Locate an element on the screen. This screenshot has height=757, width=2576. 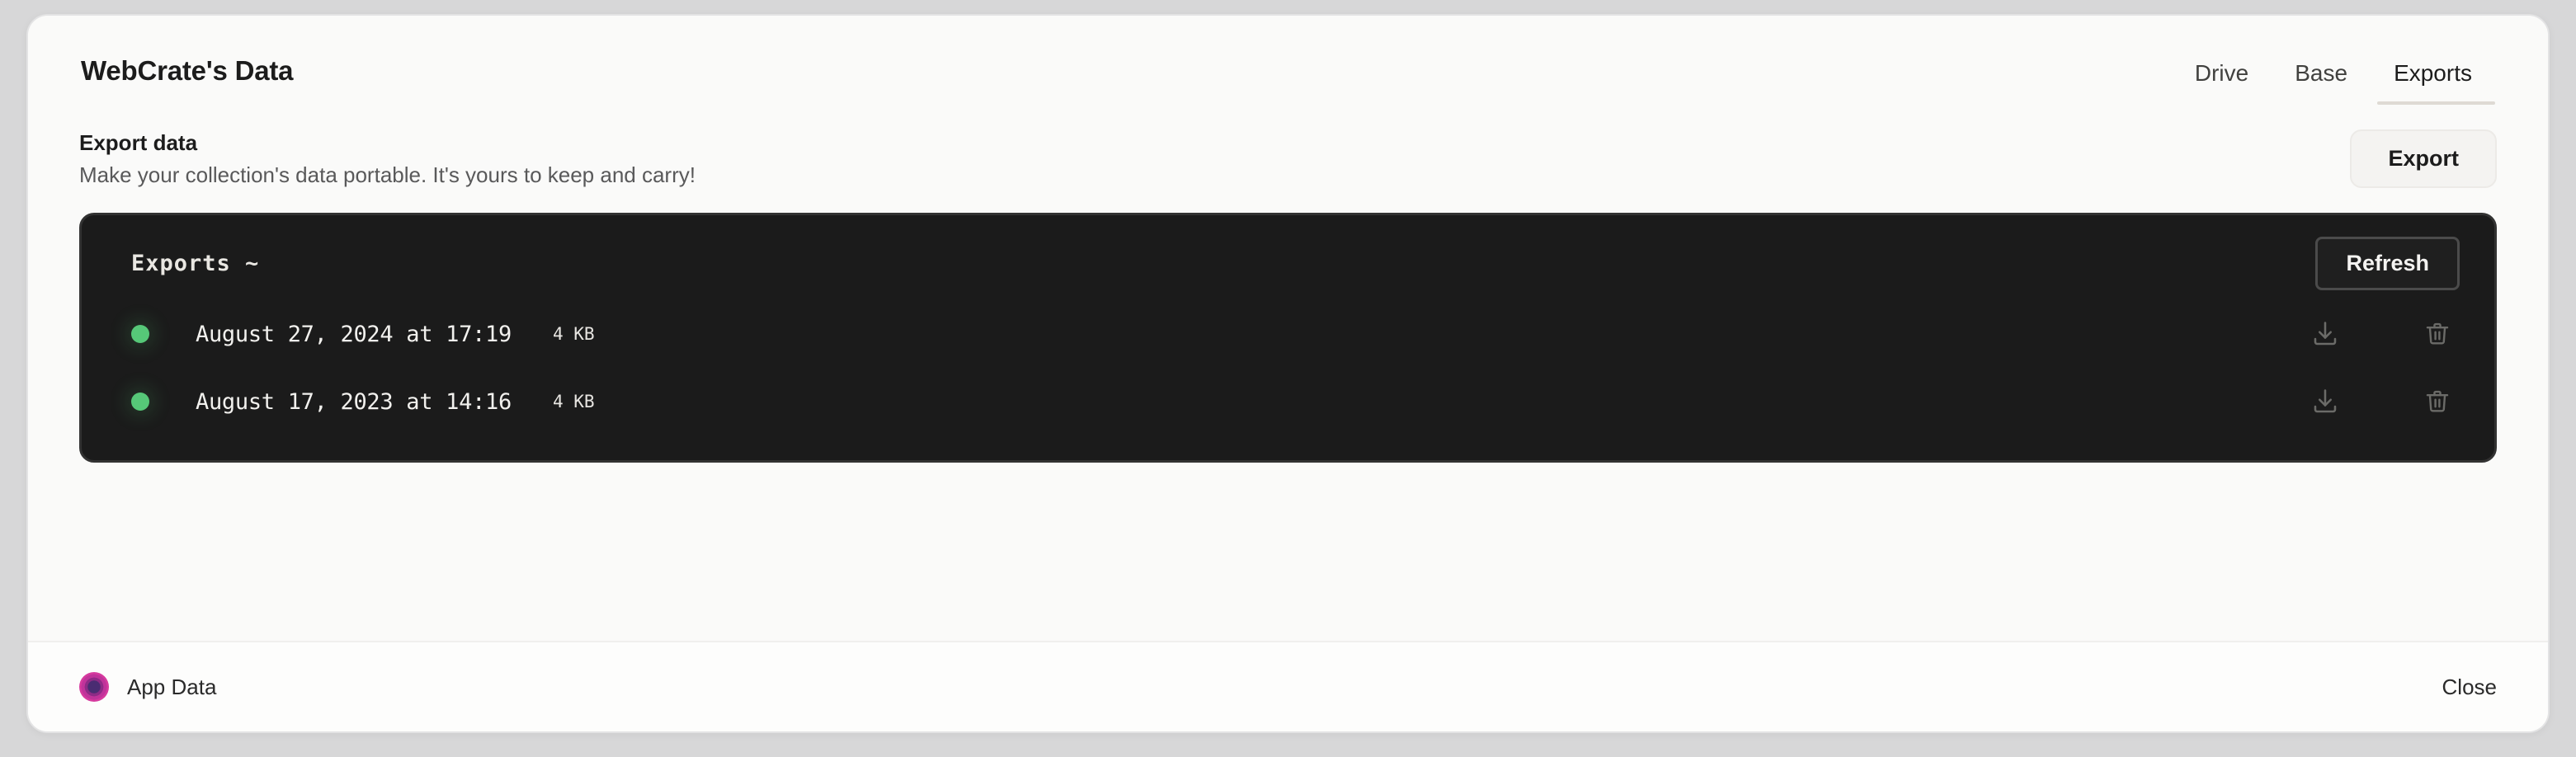
tab-bar: Drive Base Exports is located at coordinates (2333, 78).